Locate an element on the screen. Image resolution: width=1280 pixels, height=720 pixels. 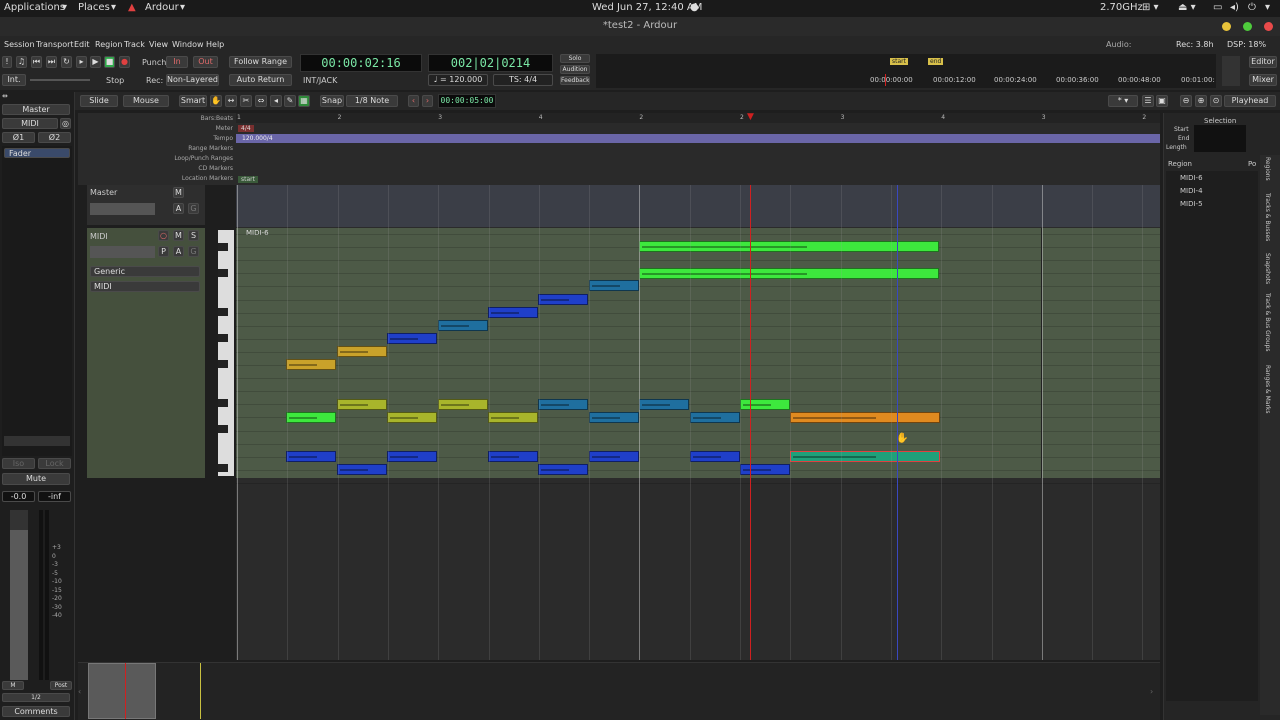
sync-source: INT/JACK is located at coordinates (320, 80).